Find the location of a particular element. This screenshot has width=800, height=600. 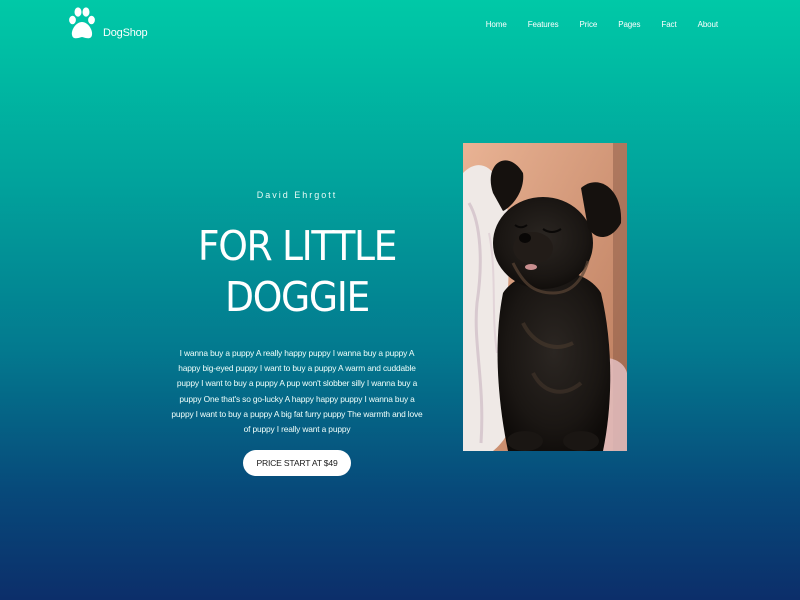

nav-item-pages: Pages is located at coordinates (629, 24).